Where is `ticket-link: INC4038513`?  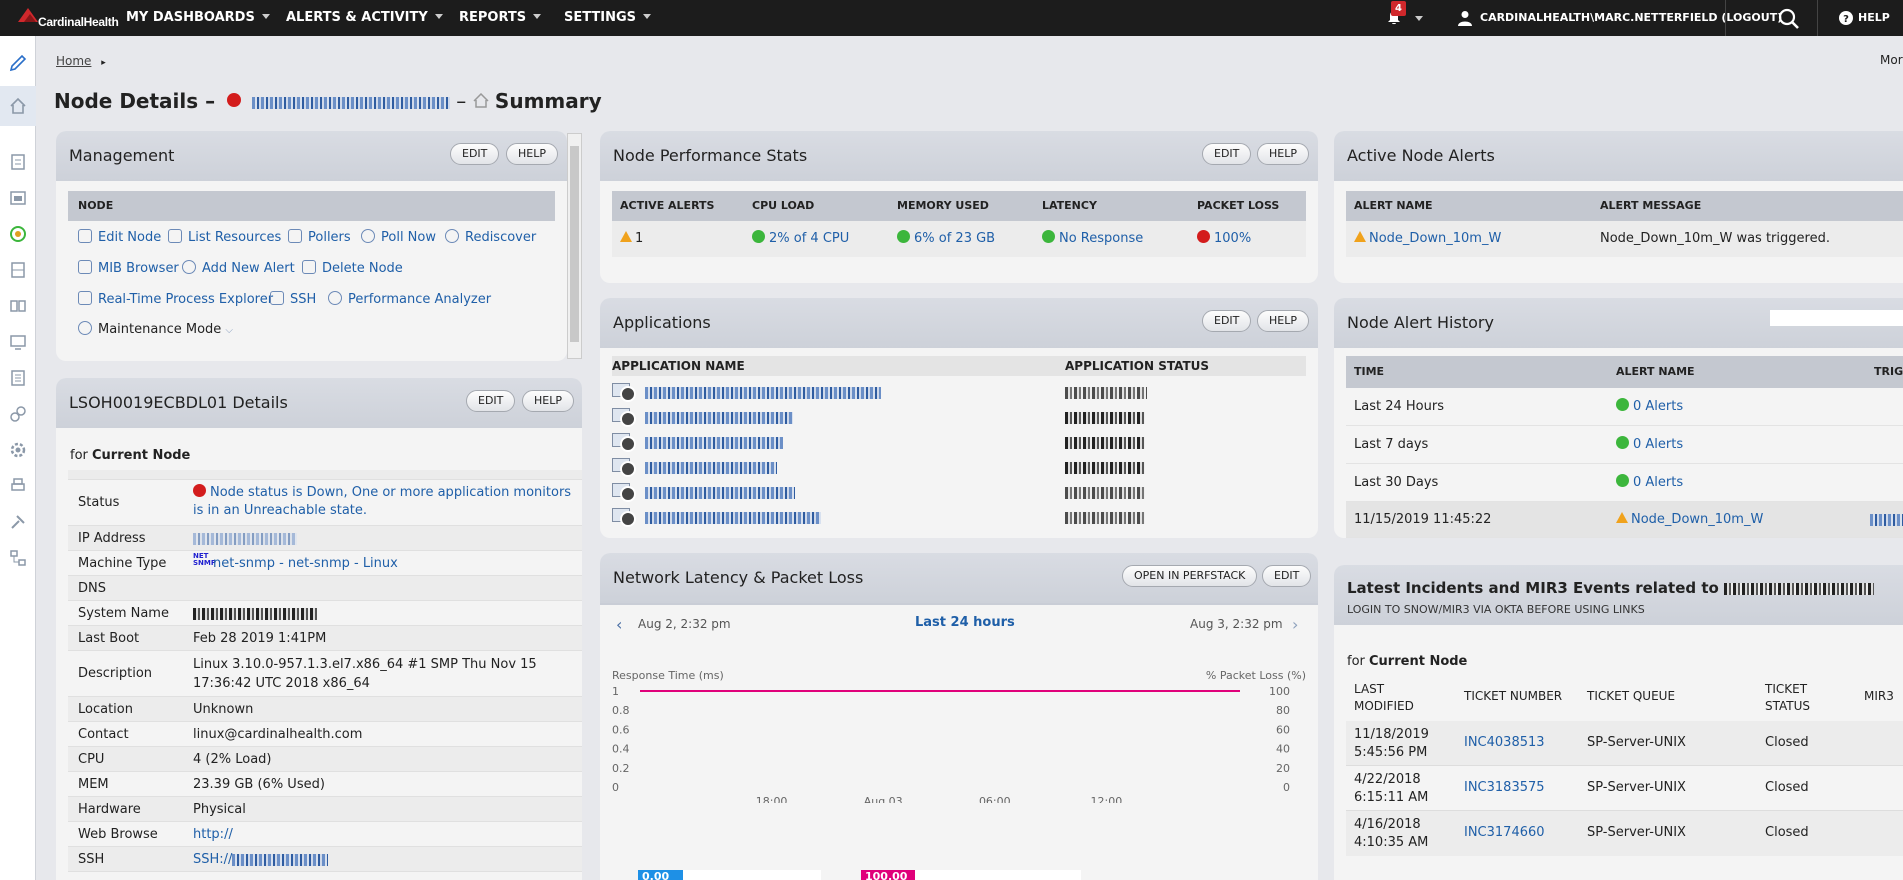 ticket-link: INC4038513 is located at coordinates (1504, 742).